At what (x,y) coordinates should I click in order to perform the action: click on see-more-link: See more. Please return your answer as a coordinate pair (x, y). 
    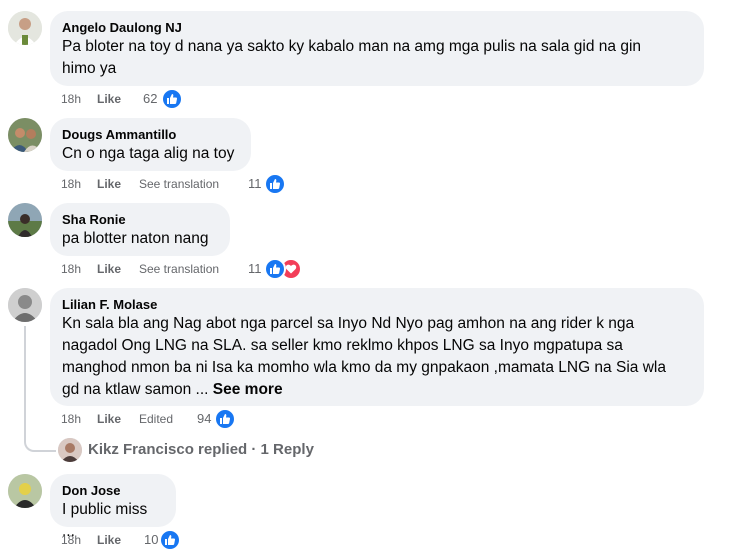
    Looking at the image, I should click on (248, 389).